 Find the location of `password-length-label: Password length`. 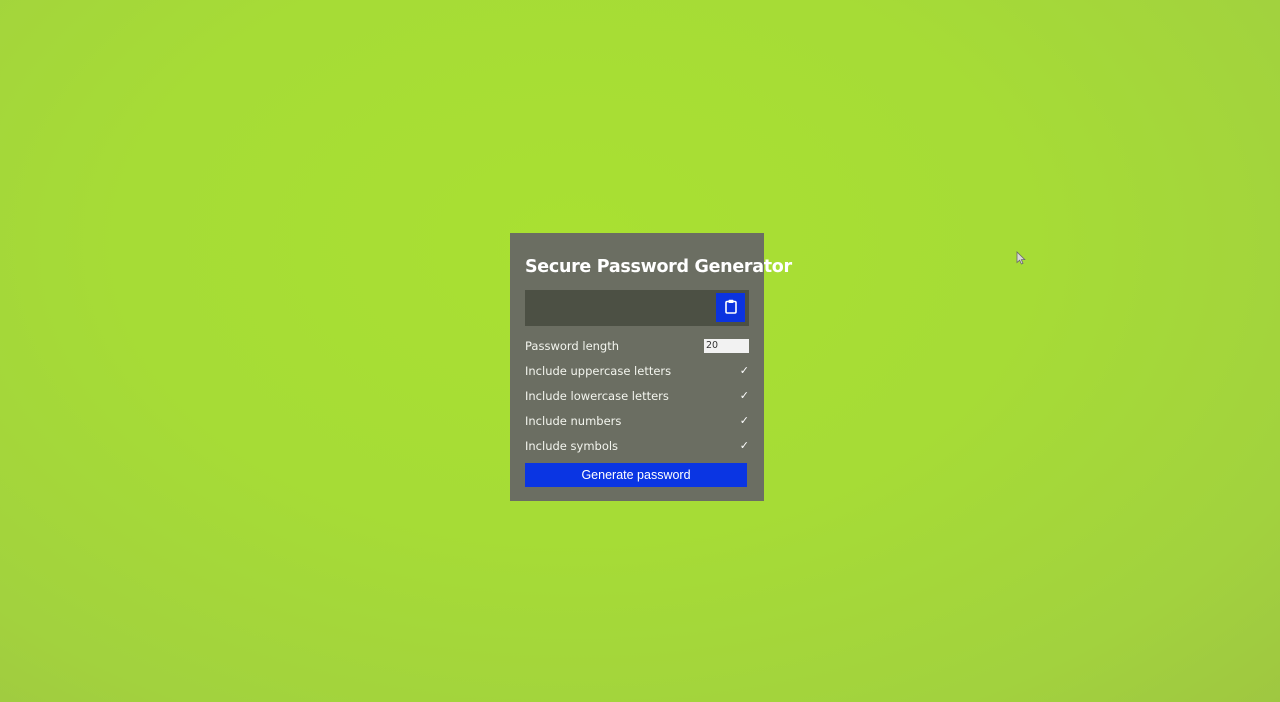

password-length-label: Password length is located at coordinates (572, 345).